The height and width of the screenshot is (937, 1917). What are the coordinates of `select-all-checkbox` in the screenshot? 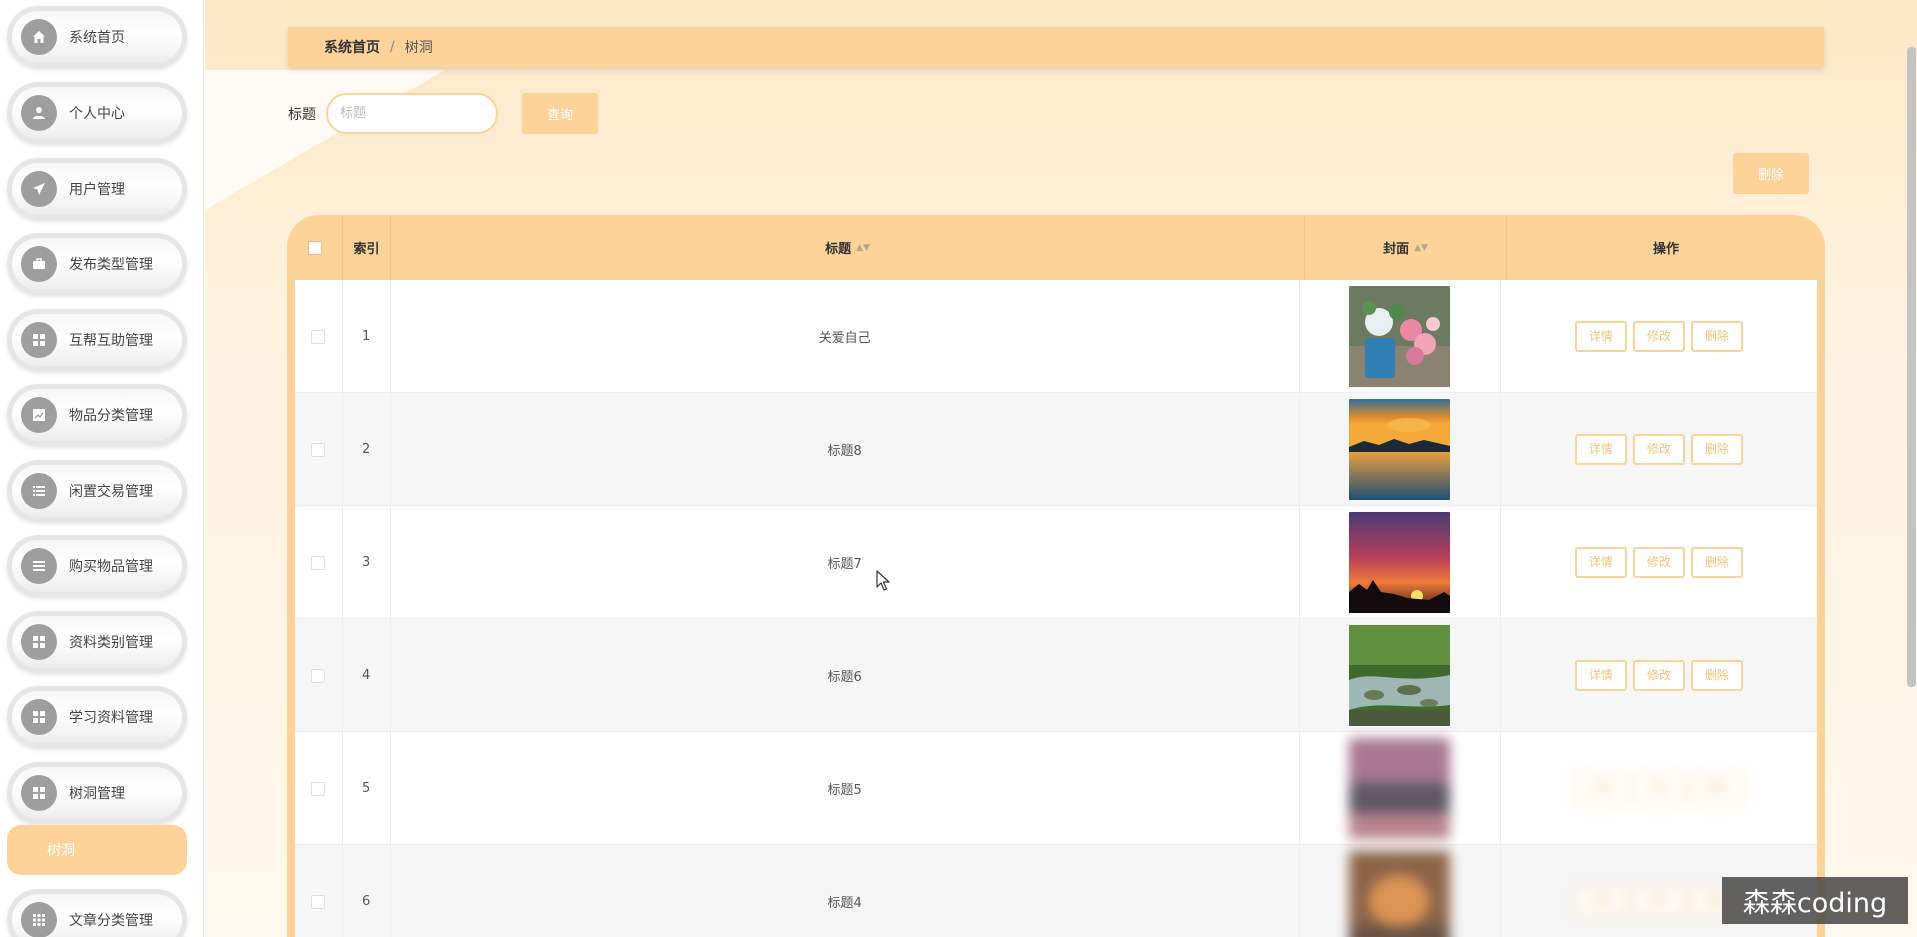 It's located at (314, 247).